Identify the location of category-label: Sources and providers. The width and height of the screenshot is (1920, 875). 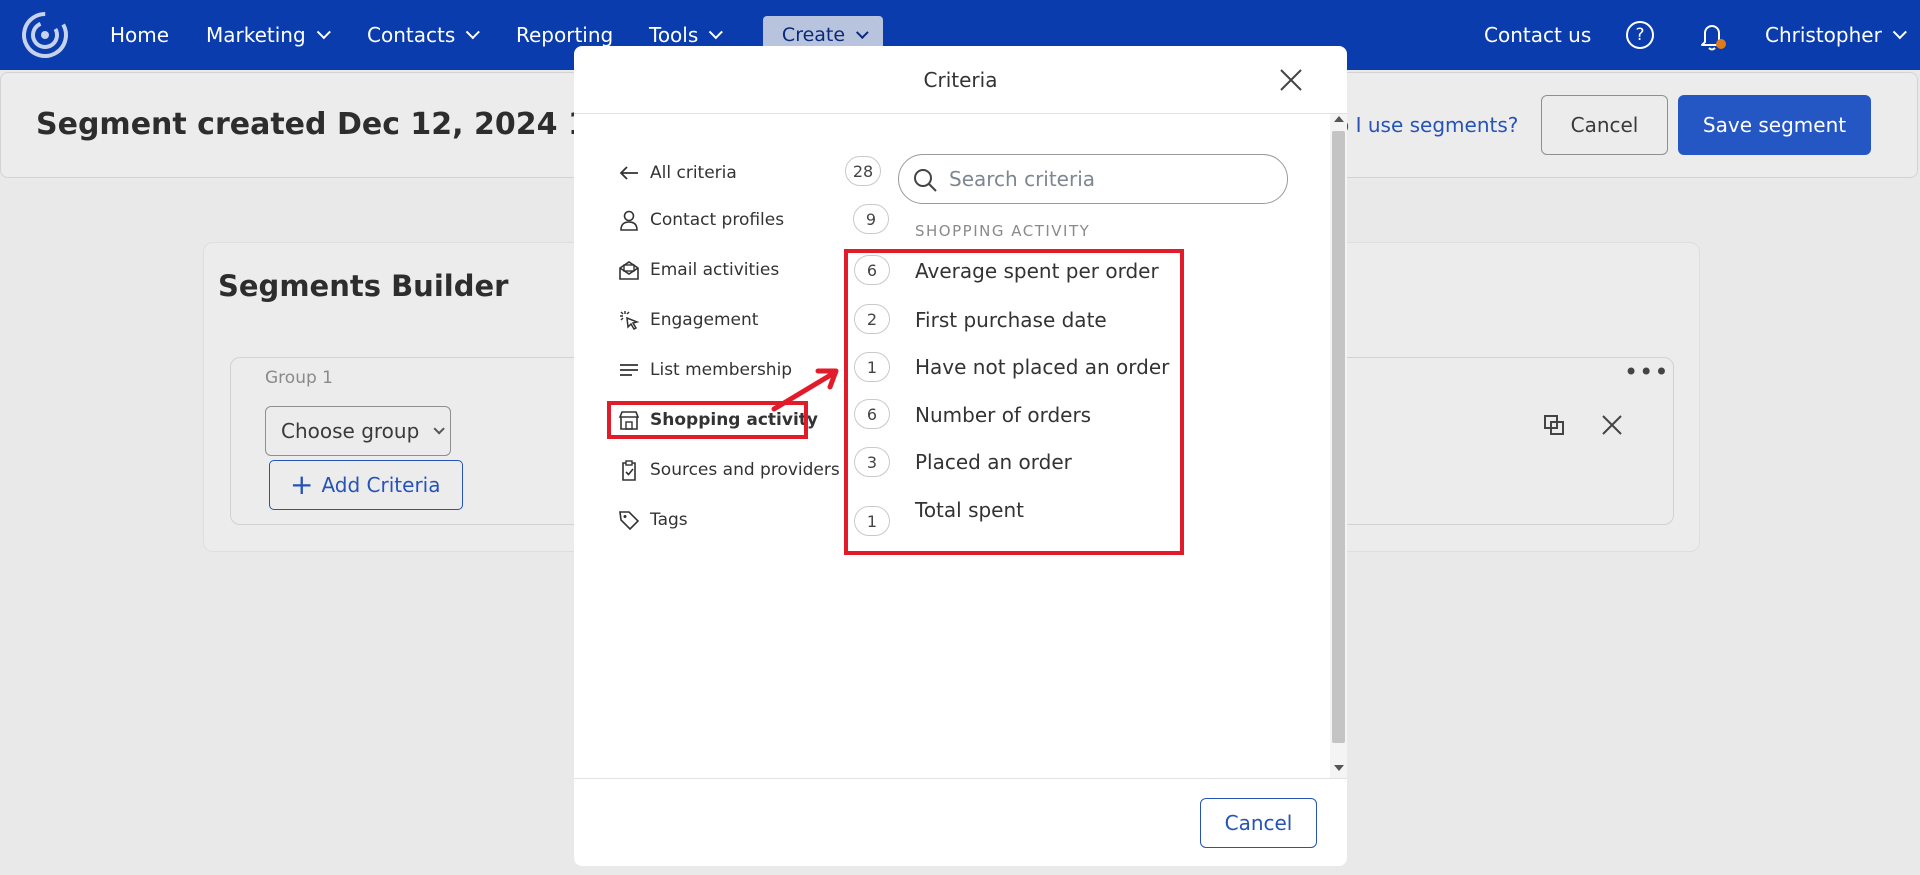
(745, 470).